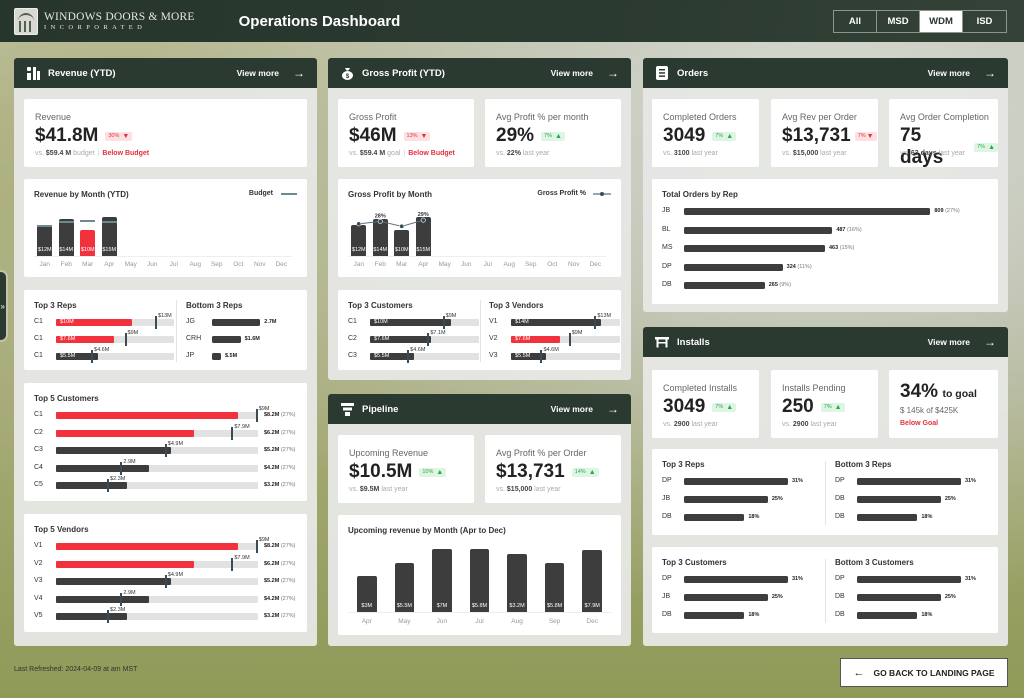  I want to click on value-label: $6.2M (27%), so click(280, 563).